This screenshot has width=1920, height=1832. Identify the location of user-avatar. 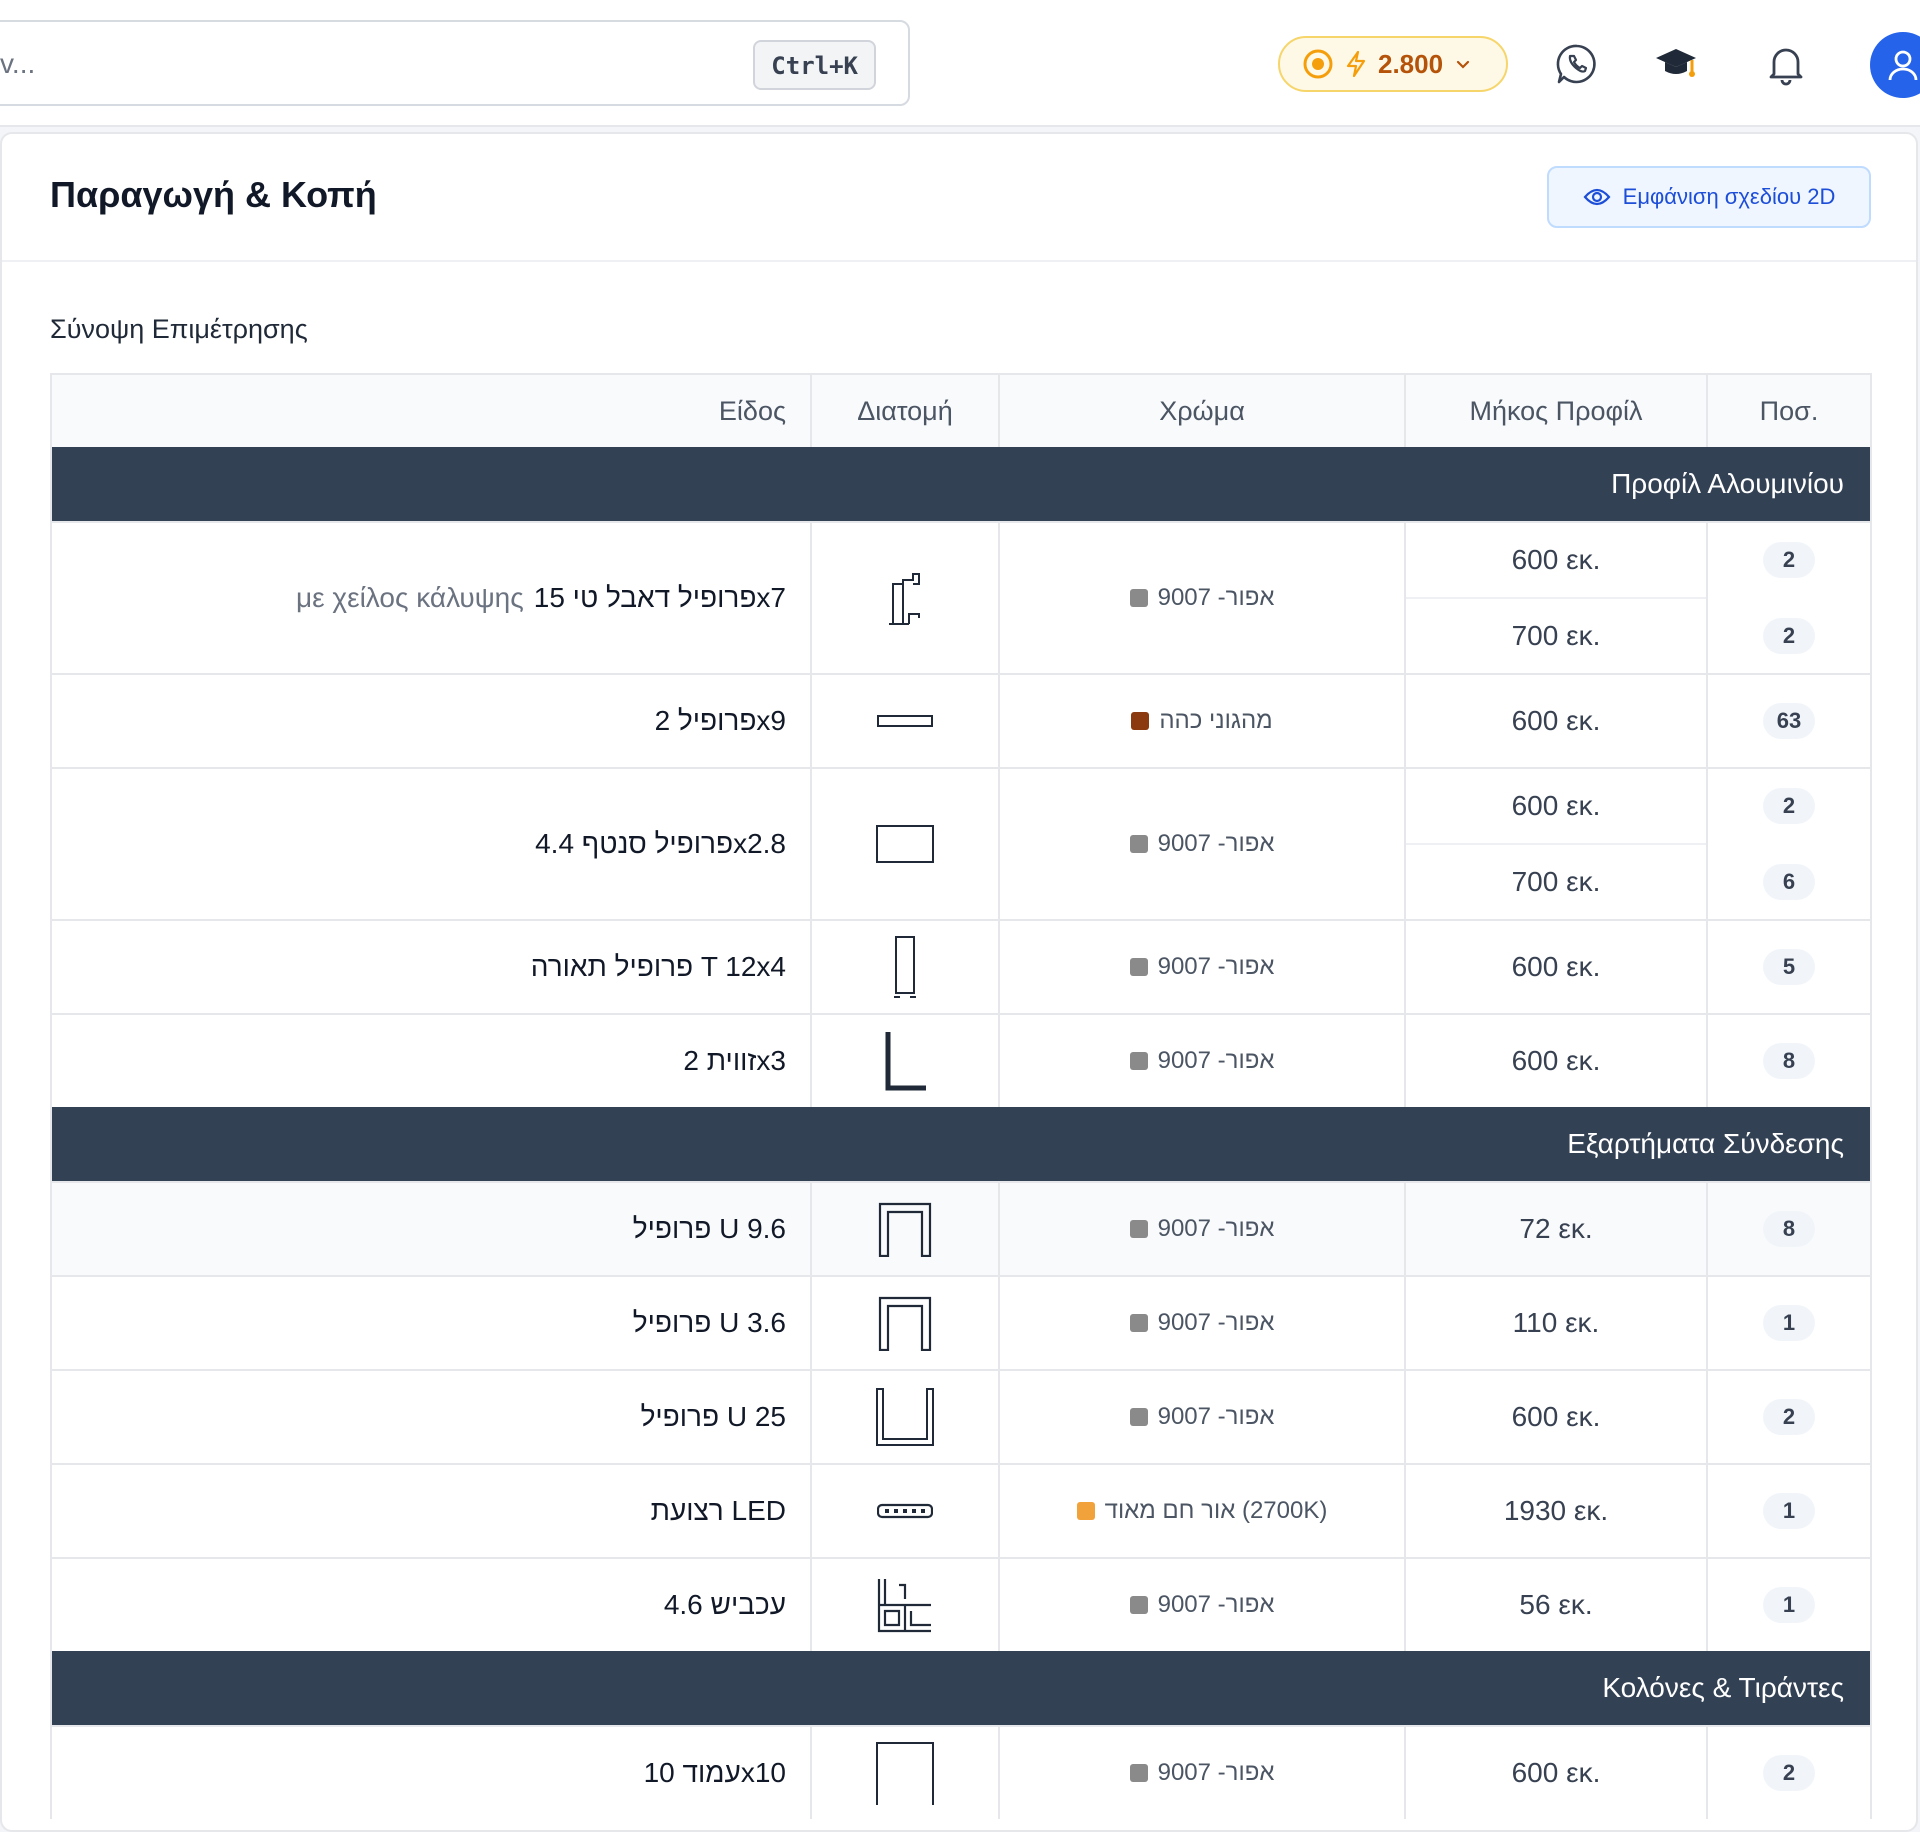
(1895, 65).